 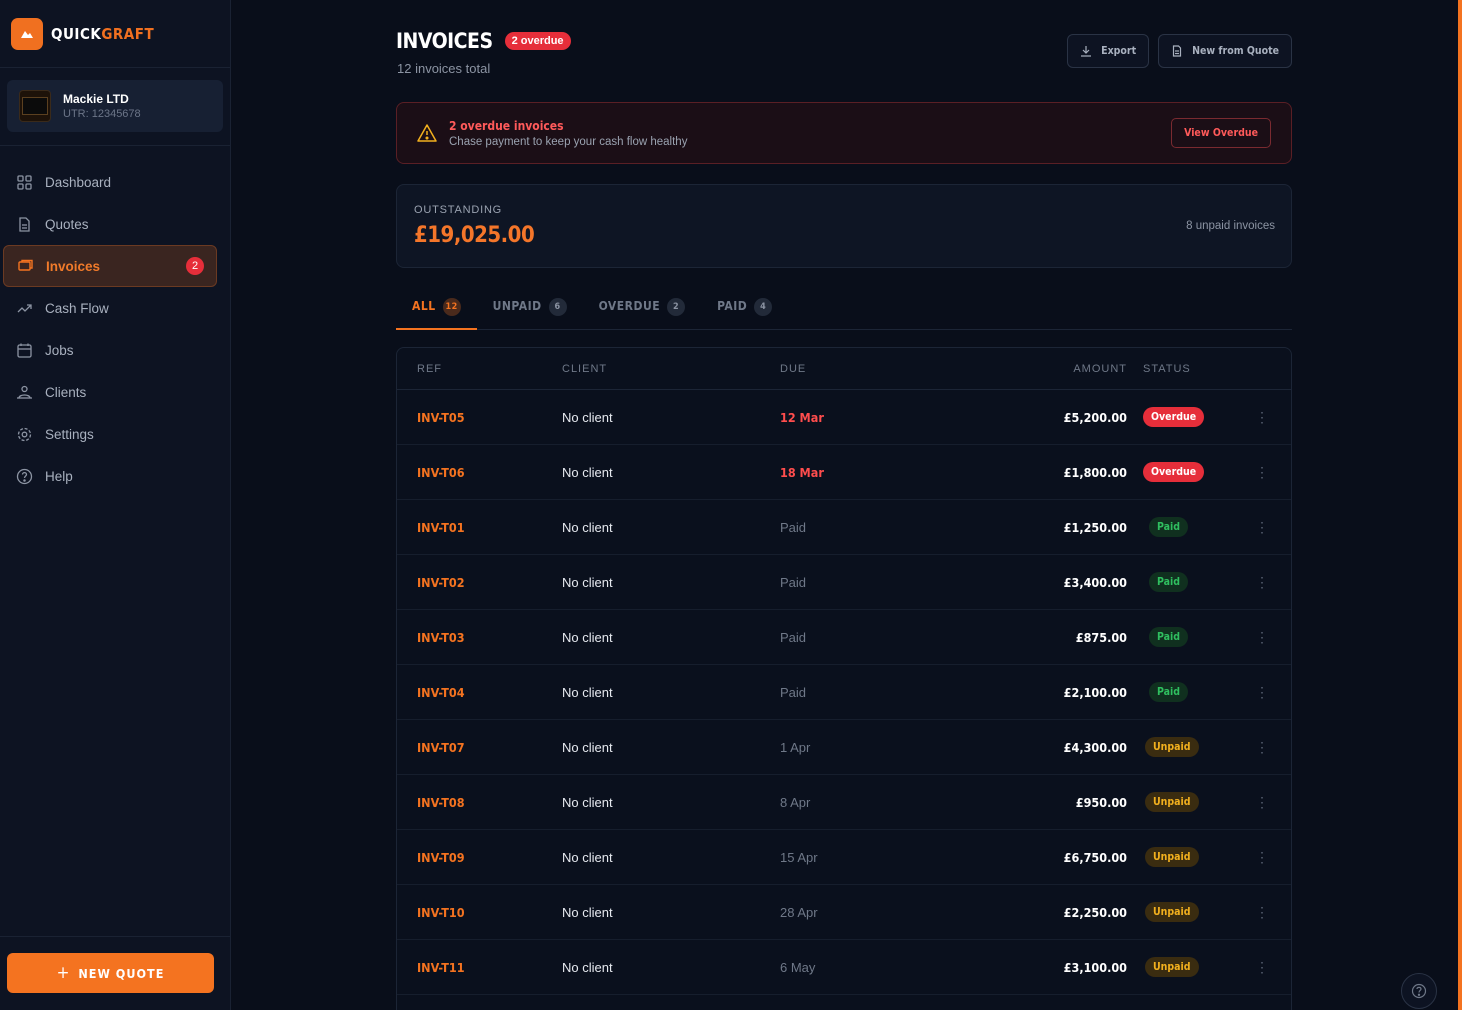 I want to click on view-overdue-button: View Overdue, so click(x=1221, y=133).